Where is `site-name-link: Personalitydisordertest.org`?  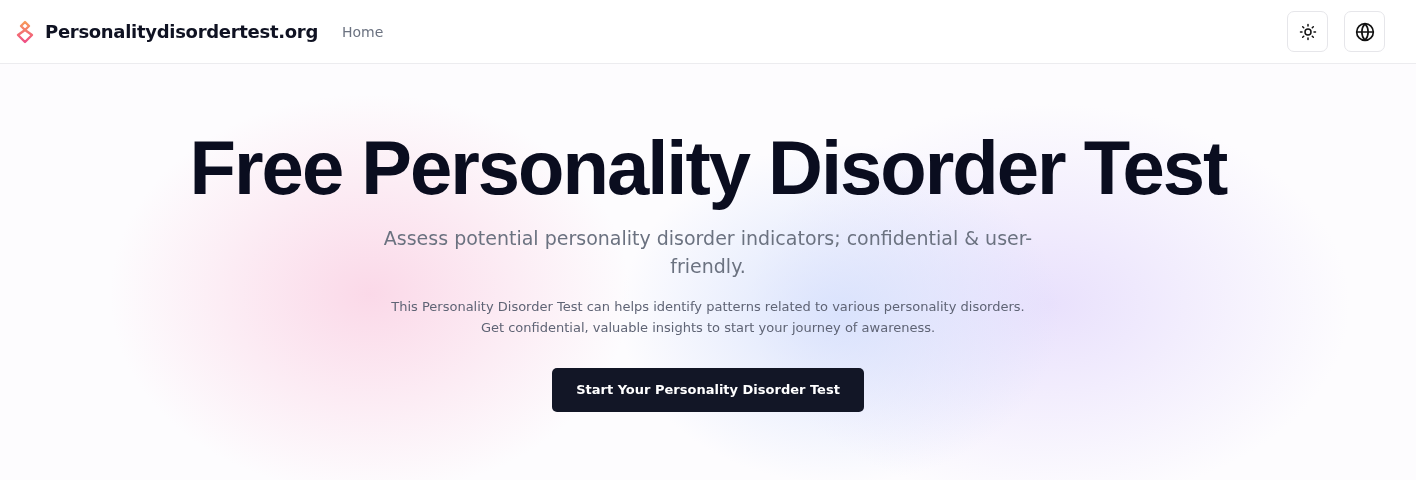
site-name-link: Personalitydisordertest.org is located at coordinates (181, 31).